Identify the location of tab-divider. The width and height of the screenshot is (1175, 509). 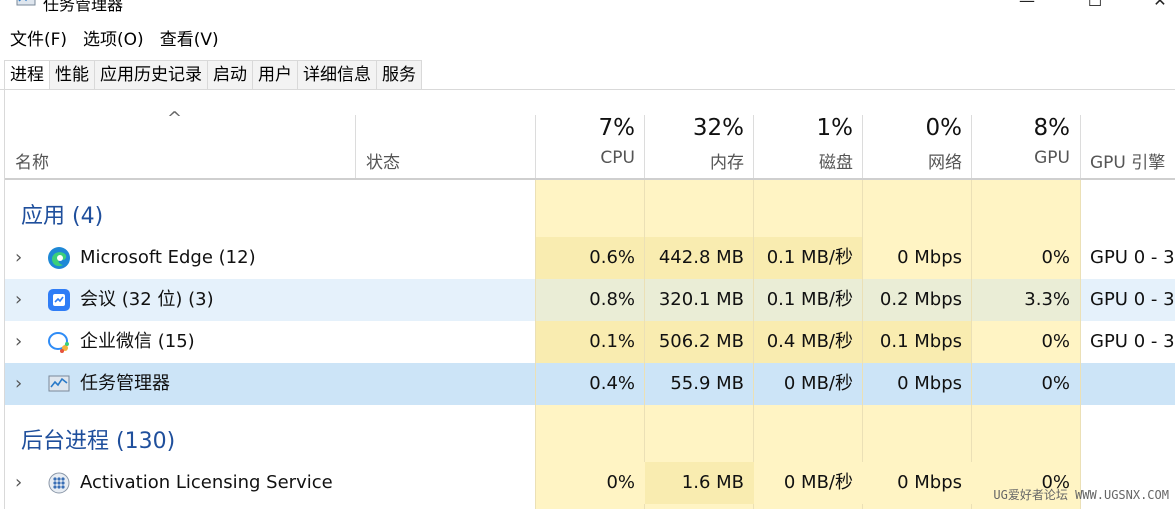
(587, 89).